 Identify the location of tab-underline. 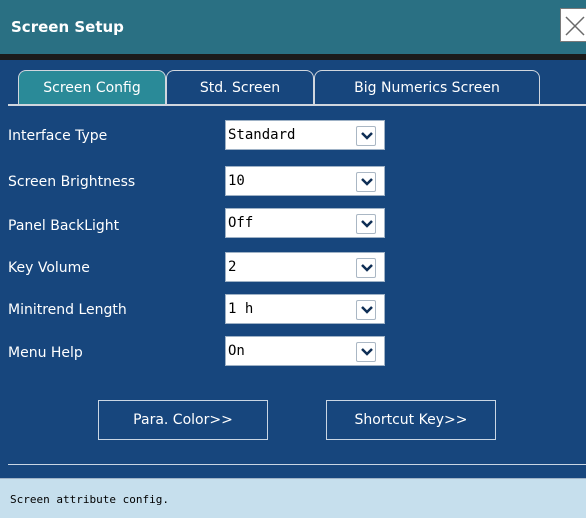
(297, 105).